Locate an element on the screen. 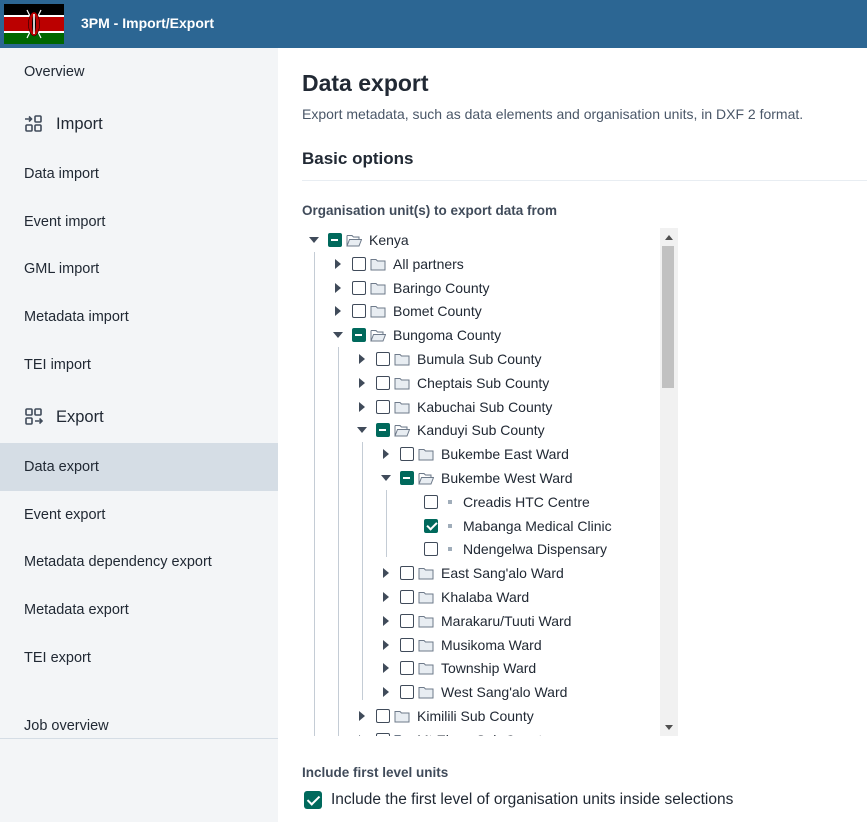 Image resolution: width=867 pixels, height=822 pixels. tree-node: Bukembe East Ward is located at coordinates (474, 454).